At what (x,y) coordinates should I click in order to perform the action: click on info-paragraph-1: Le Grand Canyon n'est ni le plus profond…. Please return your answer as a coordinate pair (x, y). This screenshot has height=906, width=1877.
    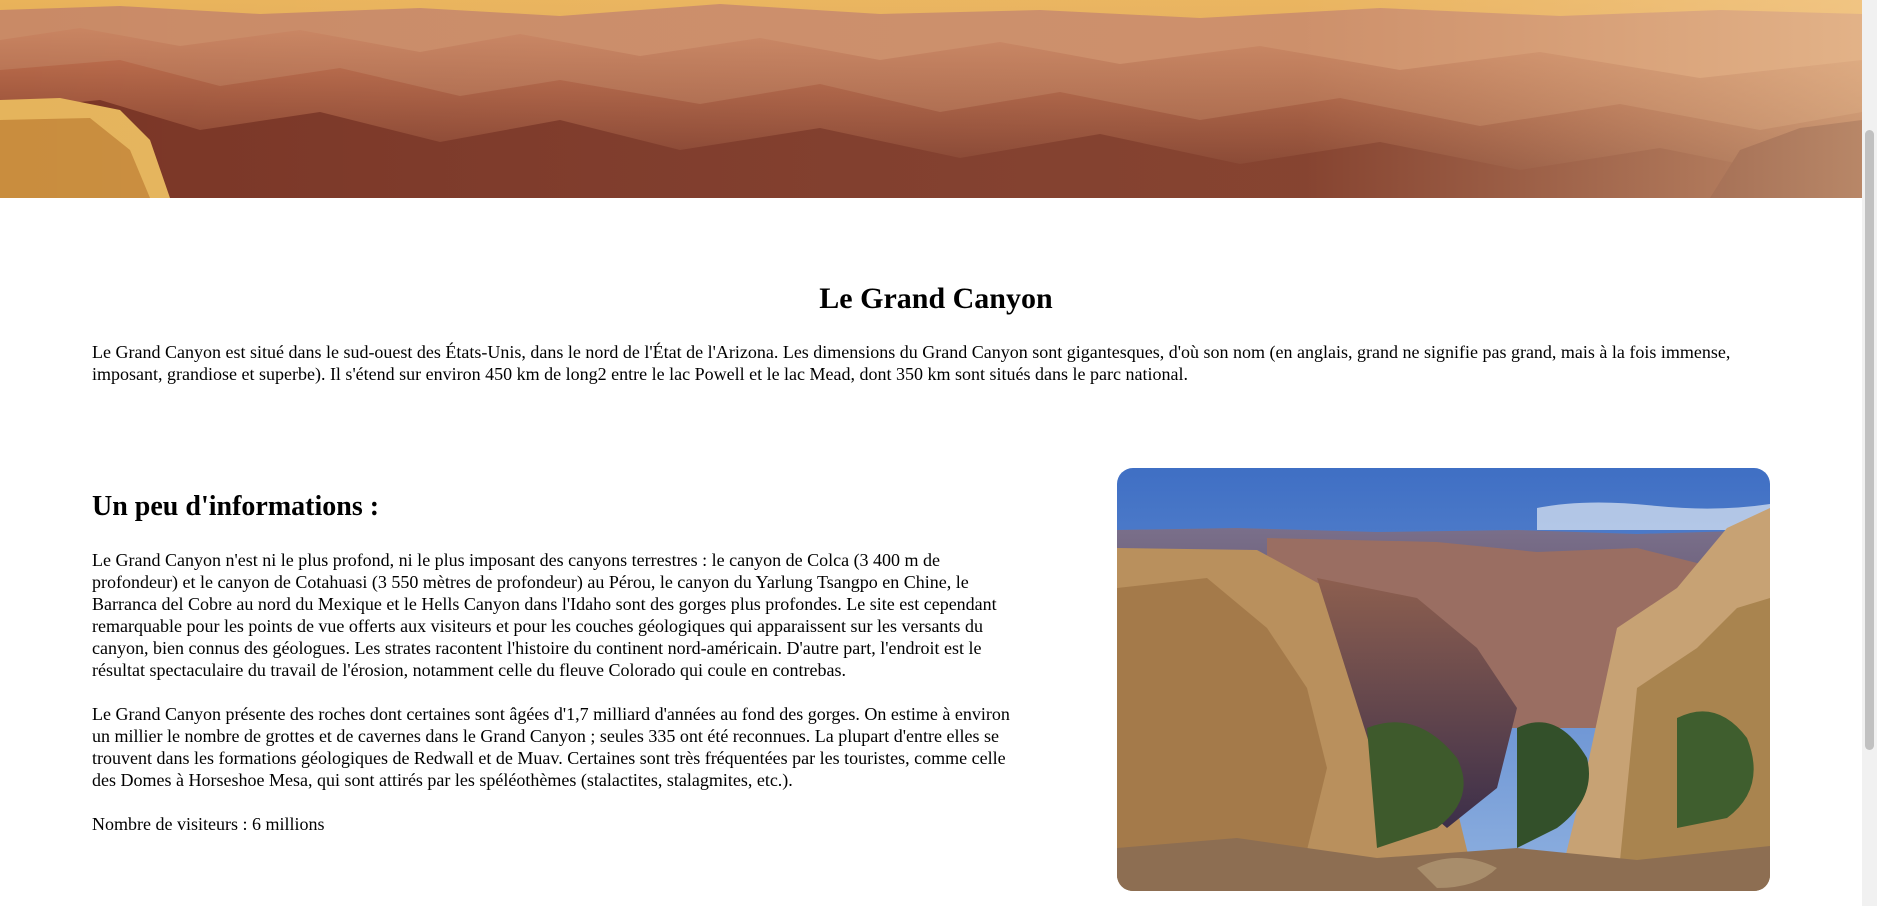
    Looking at the image, I should click on (544, 615).